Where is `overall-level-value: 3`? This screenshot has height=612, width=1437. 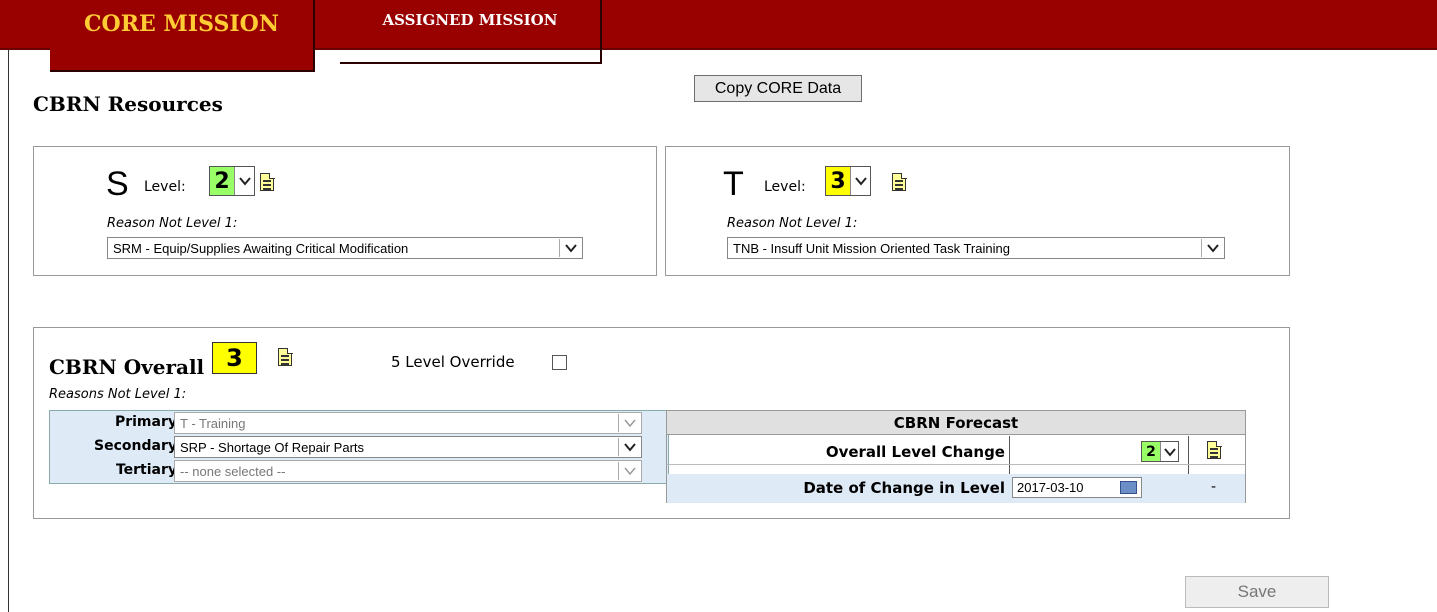
overall-level-value: 3 is located at coordinates (234, 358).